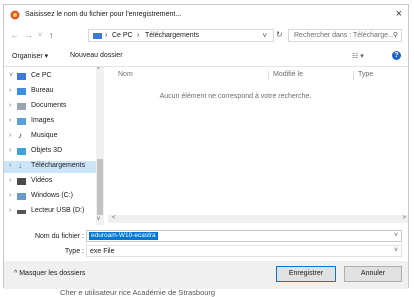 This screenshot has height=297, width=414. I want to click on nav-item-label: Musique, so click(44, 135).